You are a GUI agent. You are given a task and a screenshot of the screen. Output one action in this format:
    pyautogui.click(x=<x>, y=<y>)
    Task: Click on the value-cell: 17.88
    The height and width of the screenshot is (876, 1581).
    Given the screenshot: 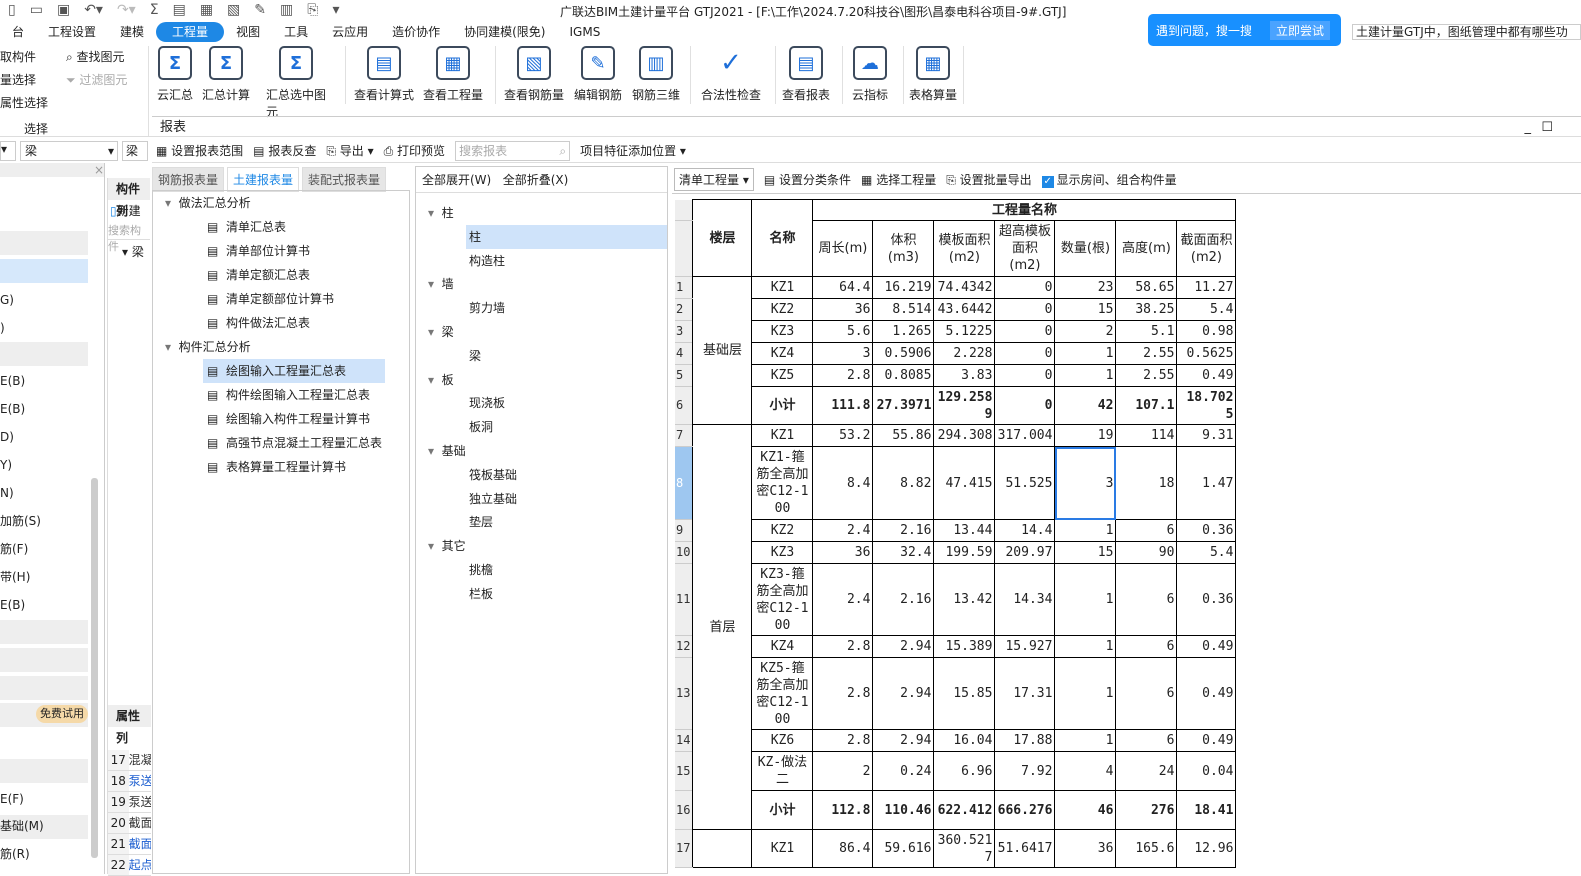 What is the action you would take?
    pyautogui.click(x=1025, y=740)
    